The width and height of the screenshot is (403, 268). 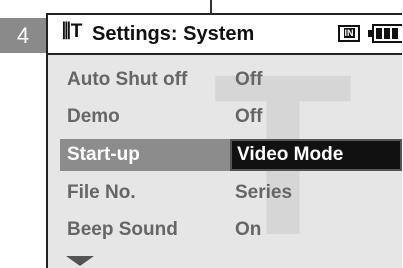 I want to click on menu-item-start-up: Start-up Video Mode, so click(x=231, y=155).